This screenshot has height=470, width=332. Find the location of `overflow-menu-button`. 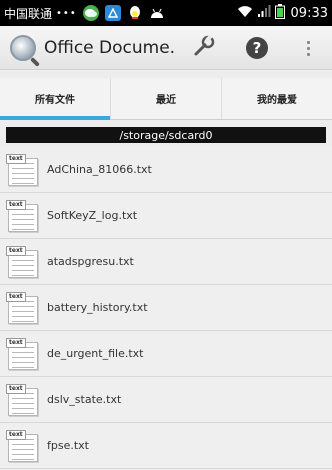

overflow-menu-button is located at coordinates (308, 48).